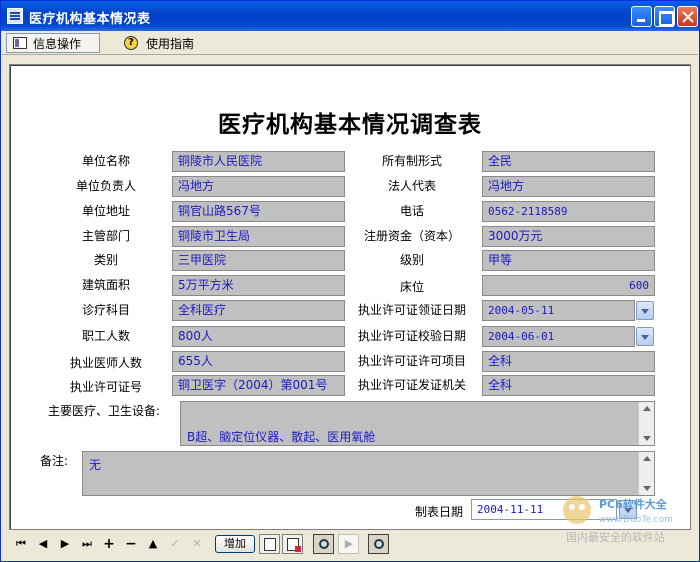 The image size is (700, 562). I want to click on remarks-text: 无, so click(95, 465).